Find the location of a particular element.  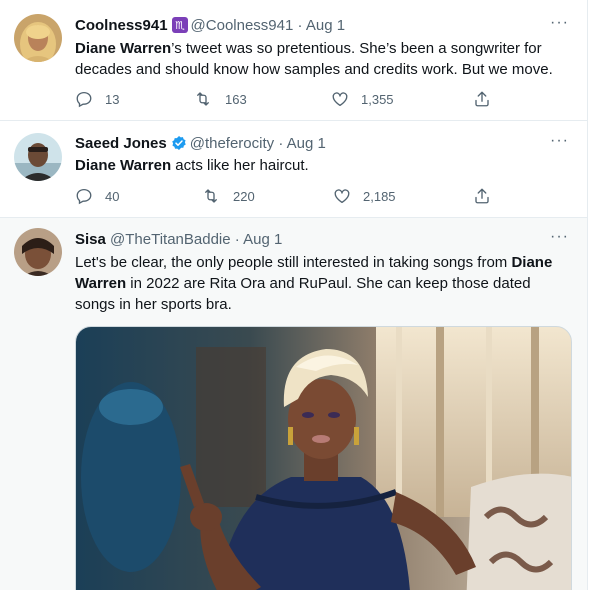

author-name: Sisa is located at coordinates (90, 239).